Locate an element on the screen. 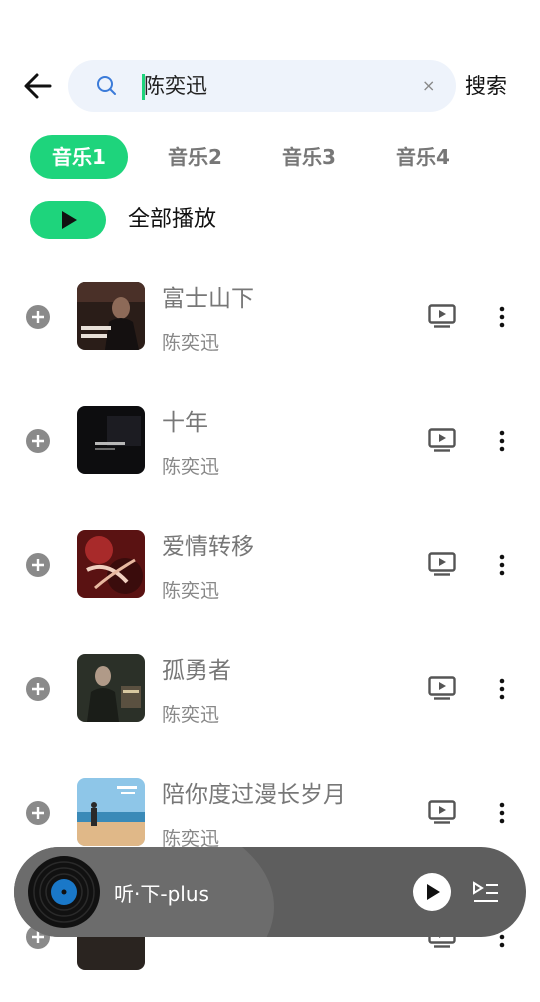 The height and width of the screenshot is (1002, 540). tab-music-3: 音乐3 is located at coordinates (309, 157).